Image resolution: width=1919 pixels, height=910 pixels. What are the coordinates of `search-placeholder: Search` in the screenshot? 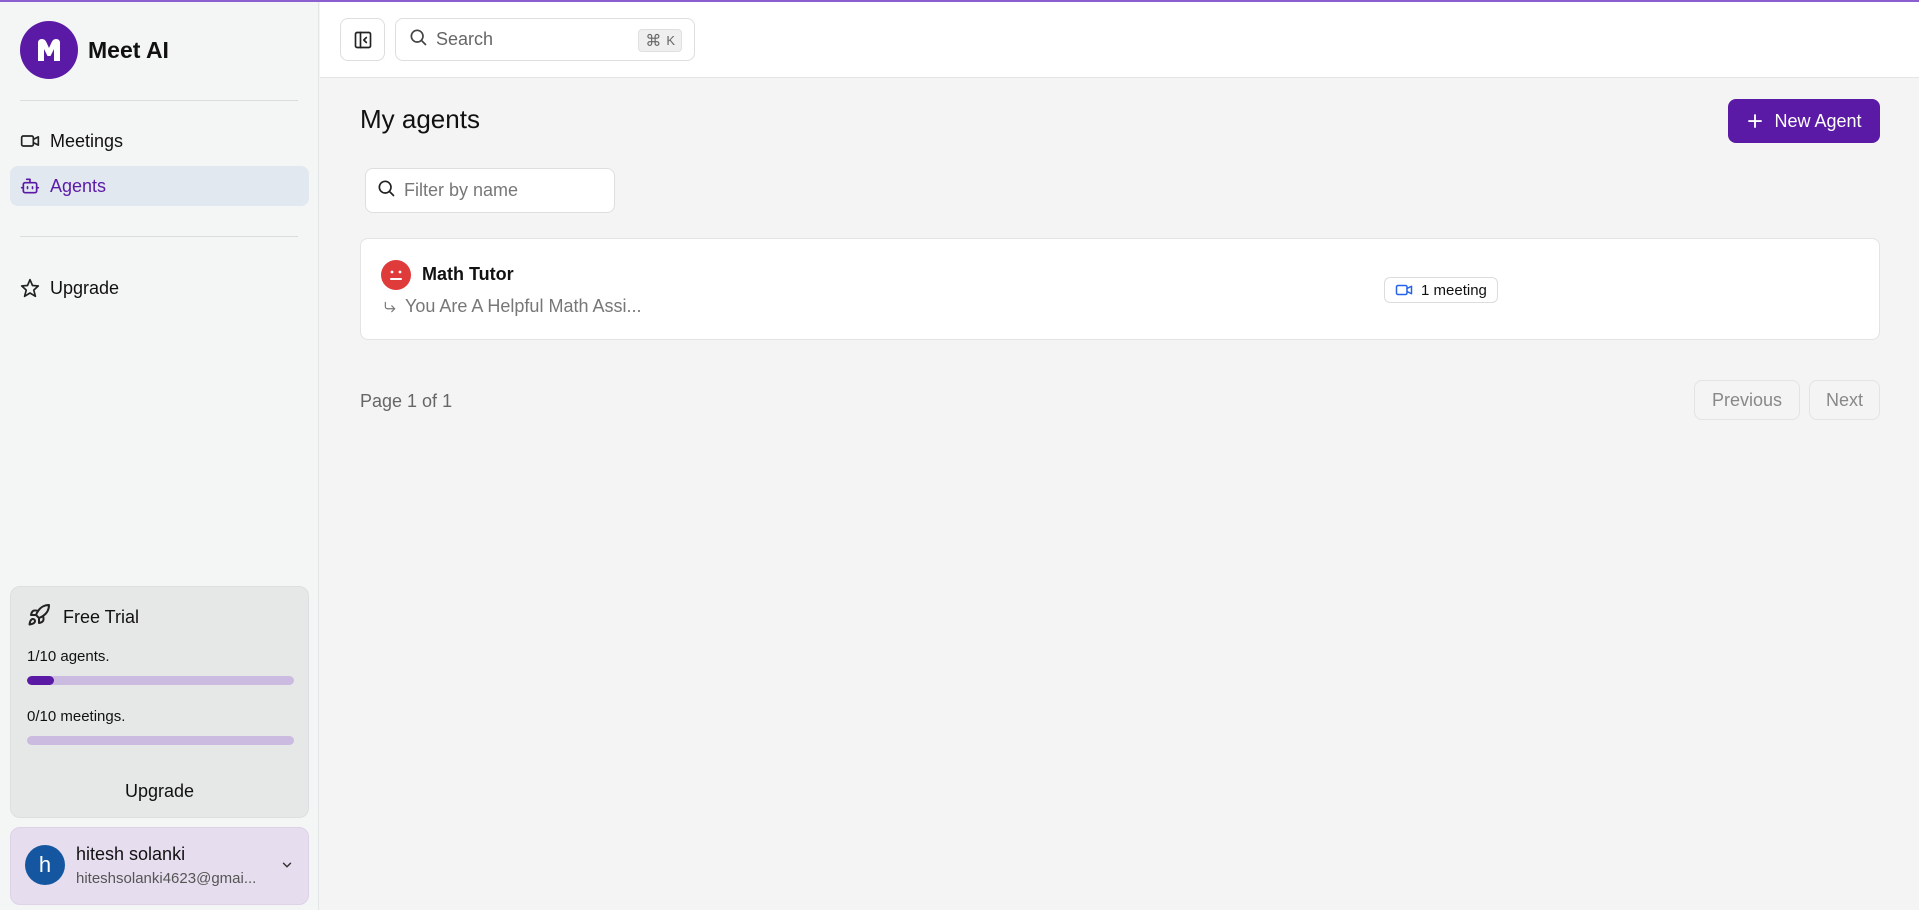 It's located at (465, 39).